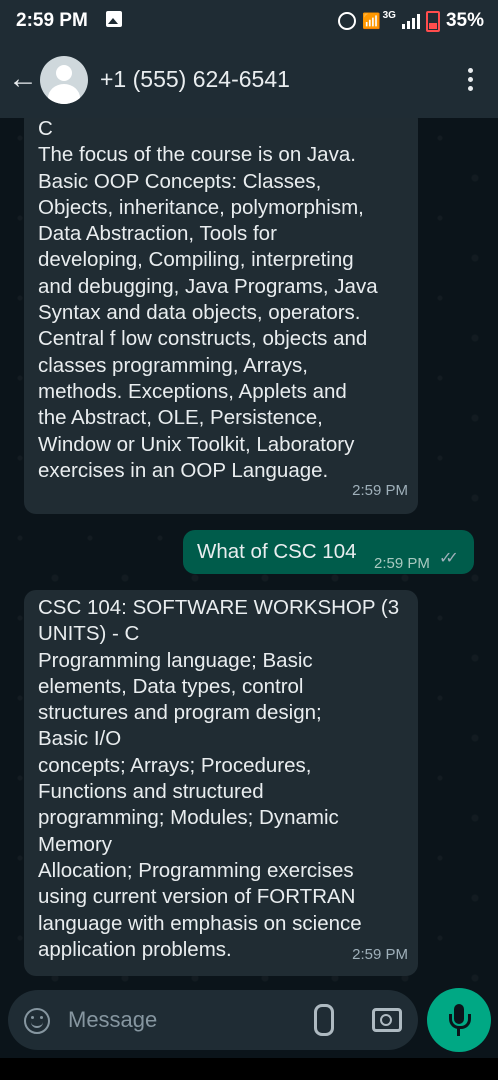  I want to click on avatar, so click(64, 80).